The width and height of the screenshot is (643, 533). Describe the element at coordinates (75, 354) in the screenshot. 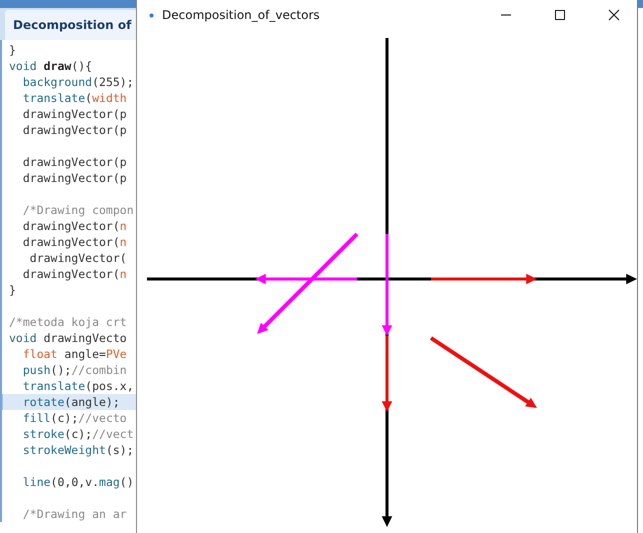

I see `code-line: float angle=PVe` at that location.